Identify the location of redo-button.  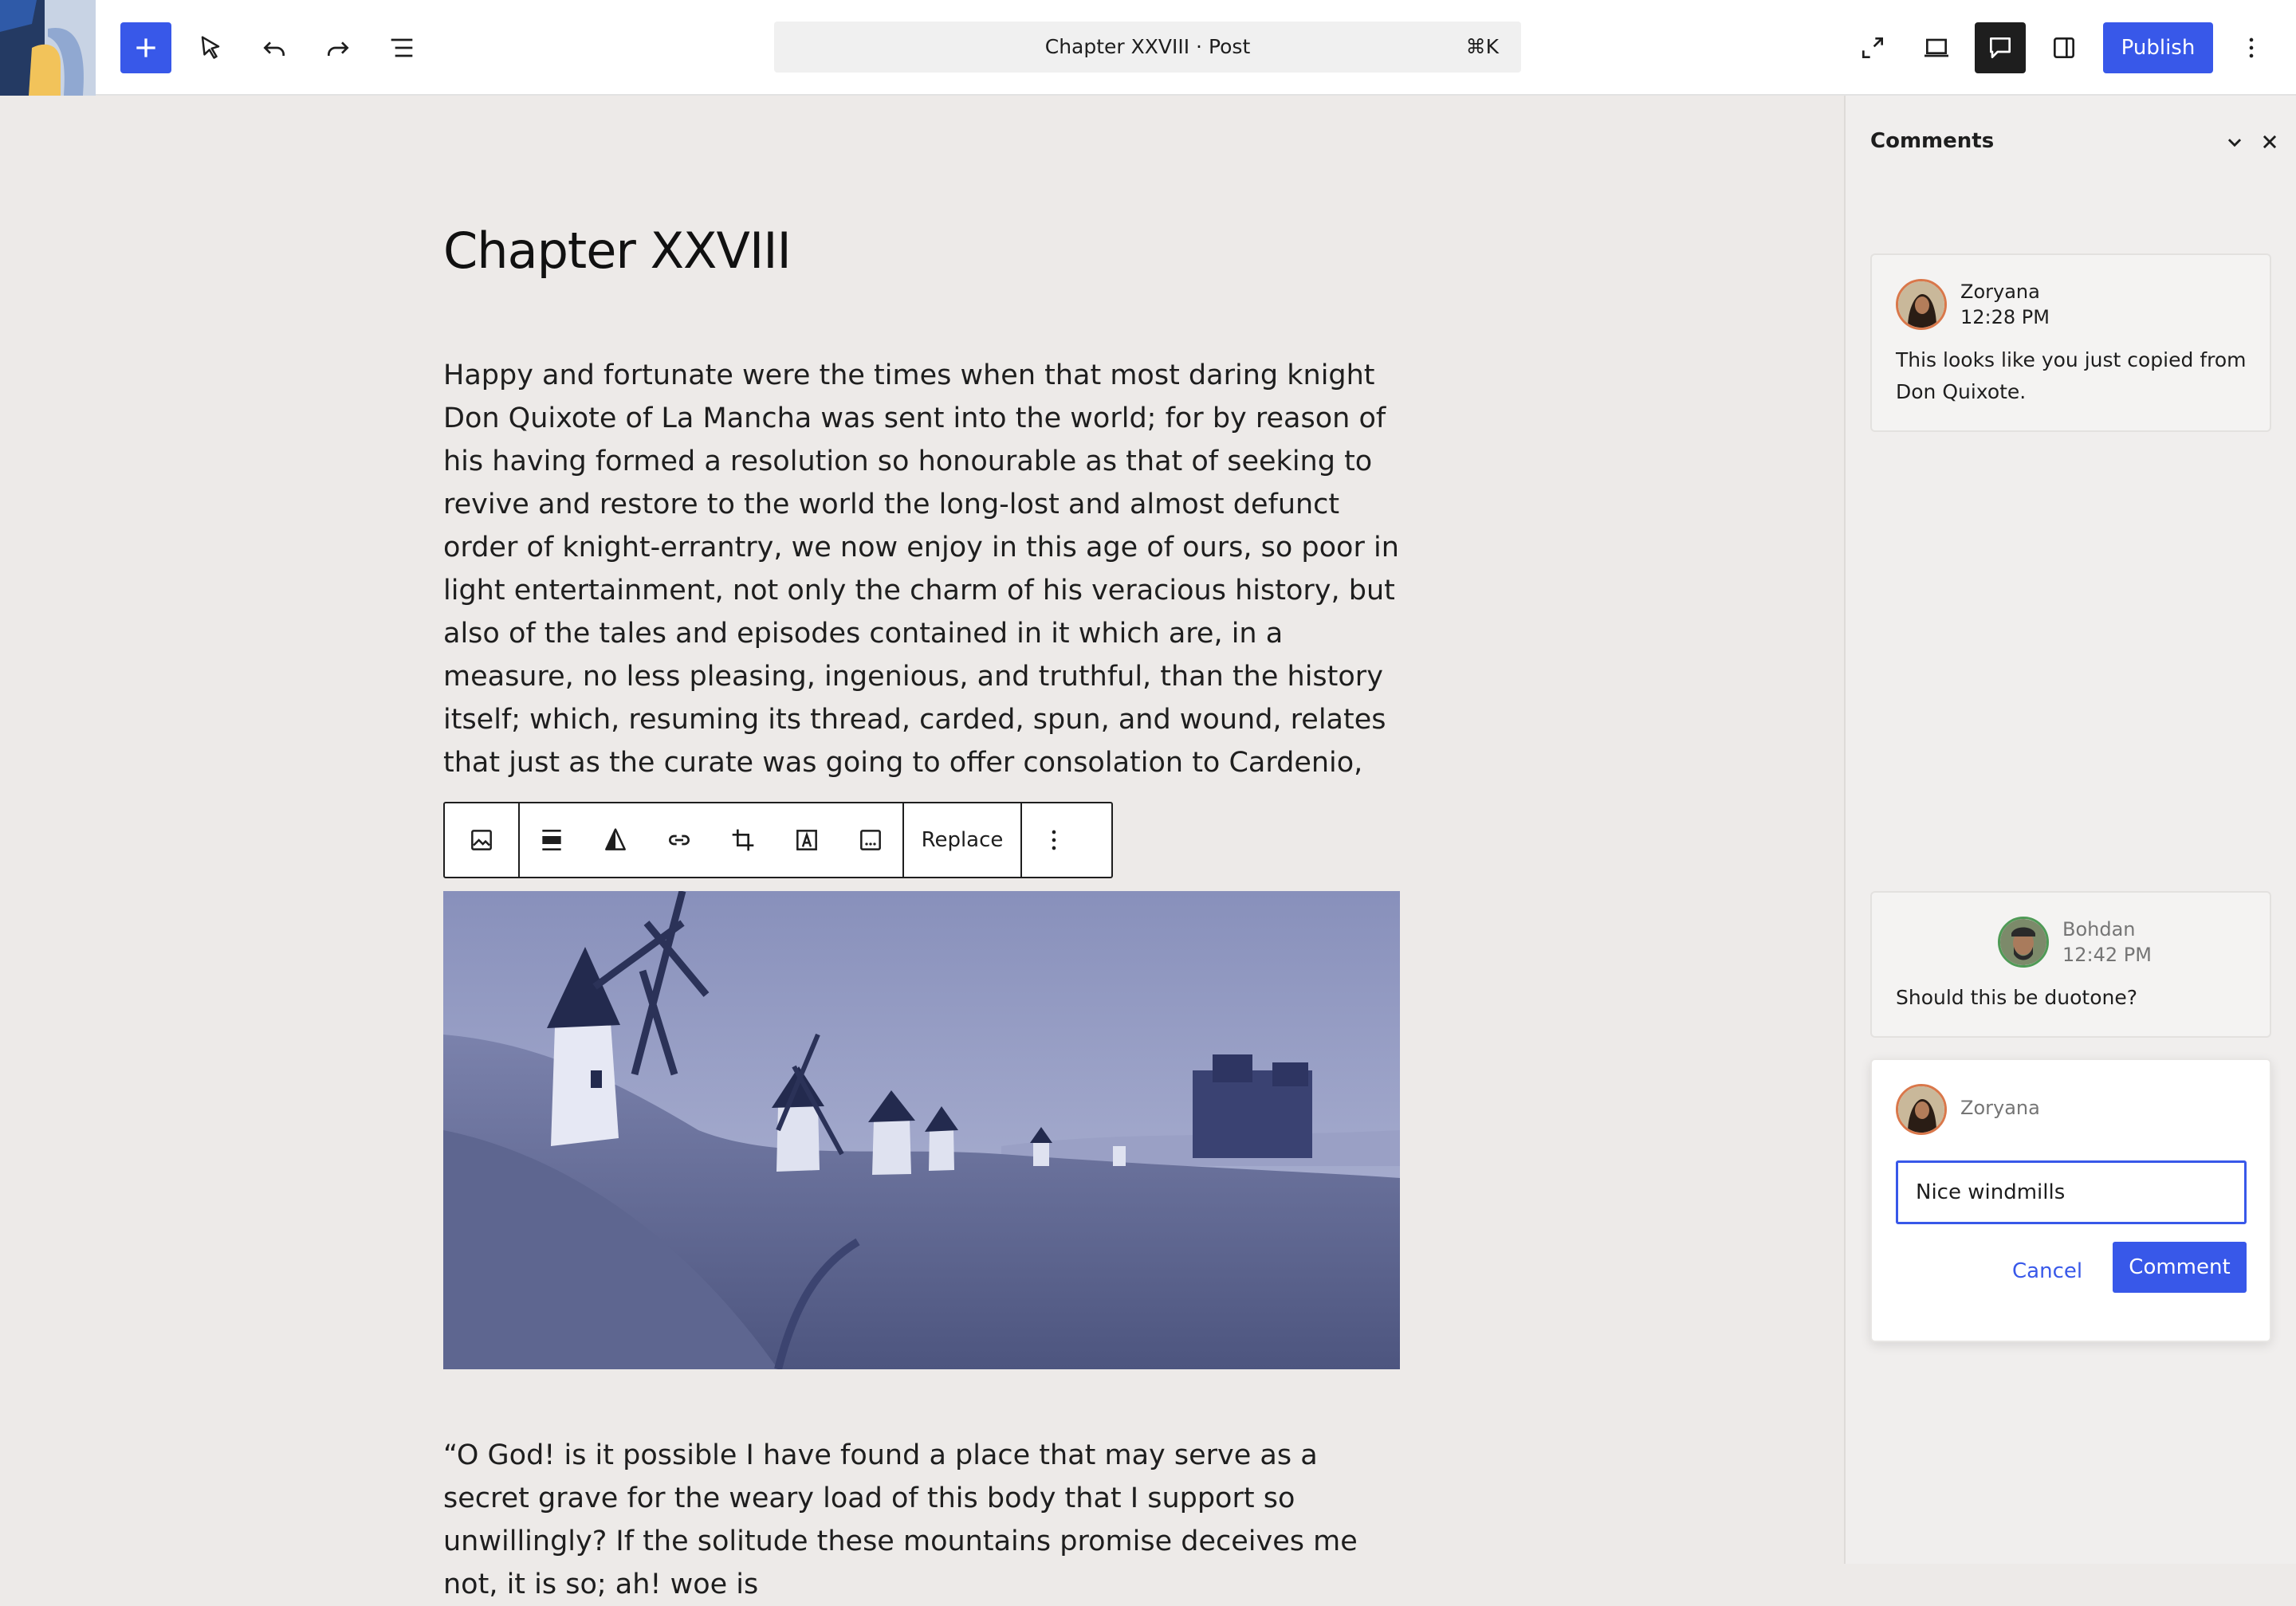
(338, 47).